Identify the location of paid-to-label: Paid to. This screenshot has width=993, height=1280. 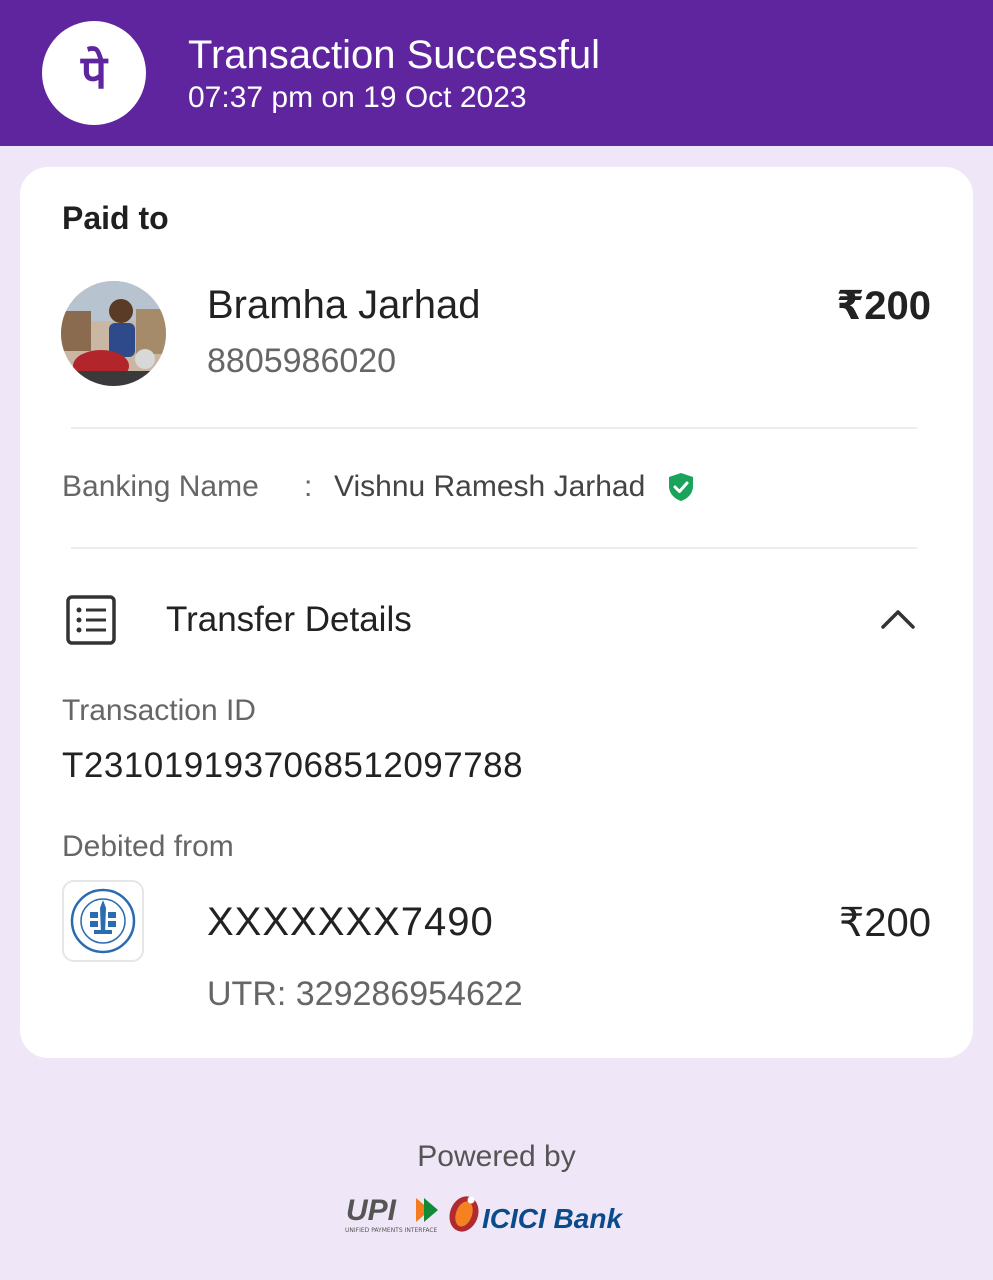
(115, 218).